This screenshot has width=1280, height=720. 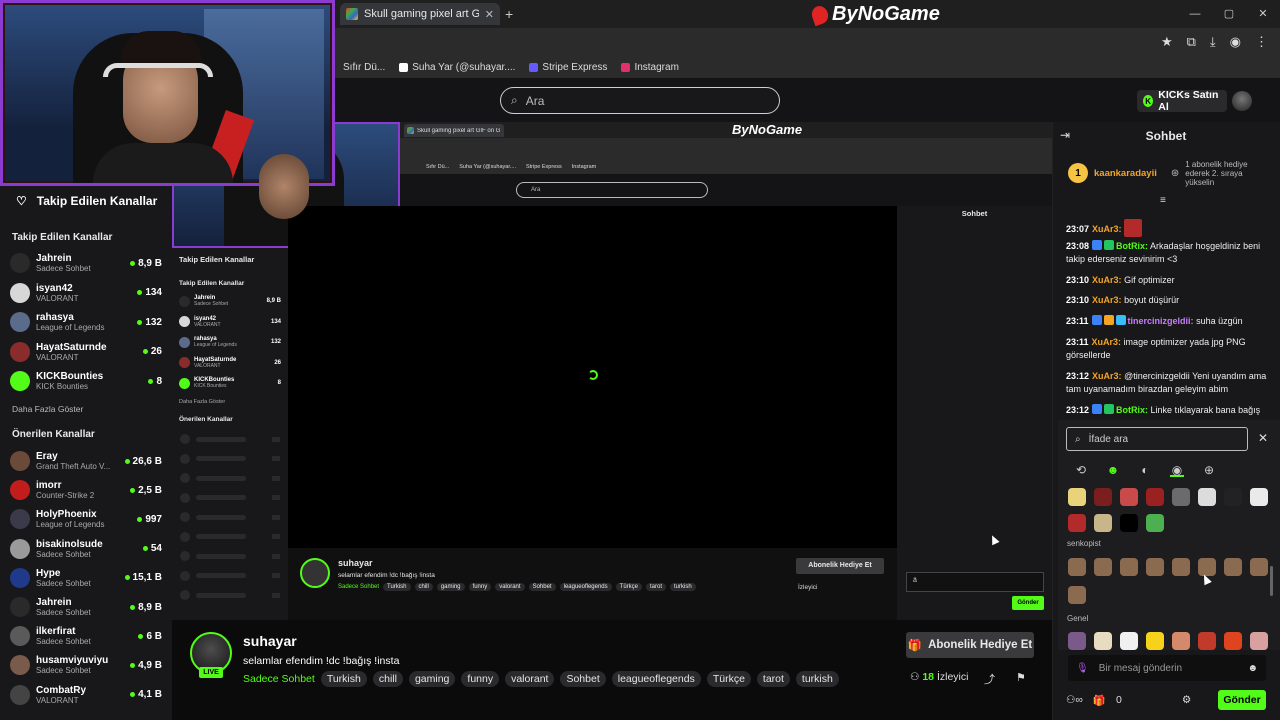 What do you see at coordinates (807, 42) in the screenshot?
I see `address-bar` at bounding box center [807, 42].